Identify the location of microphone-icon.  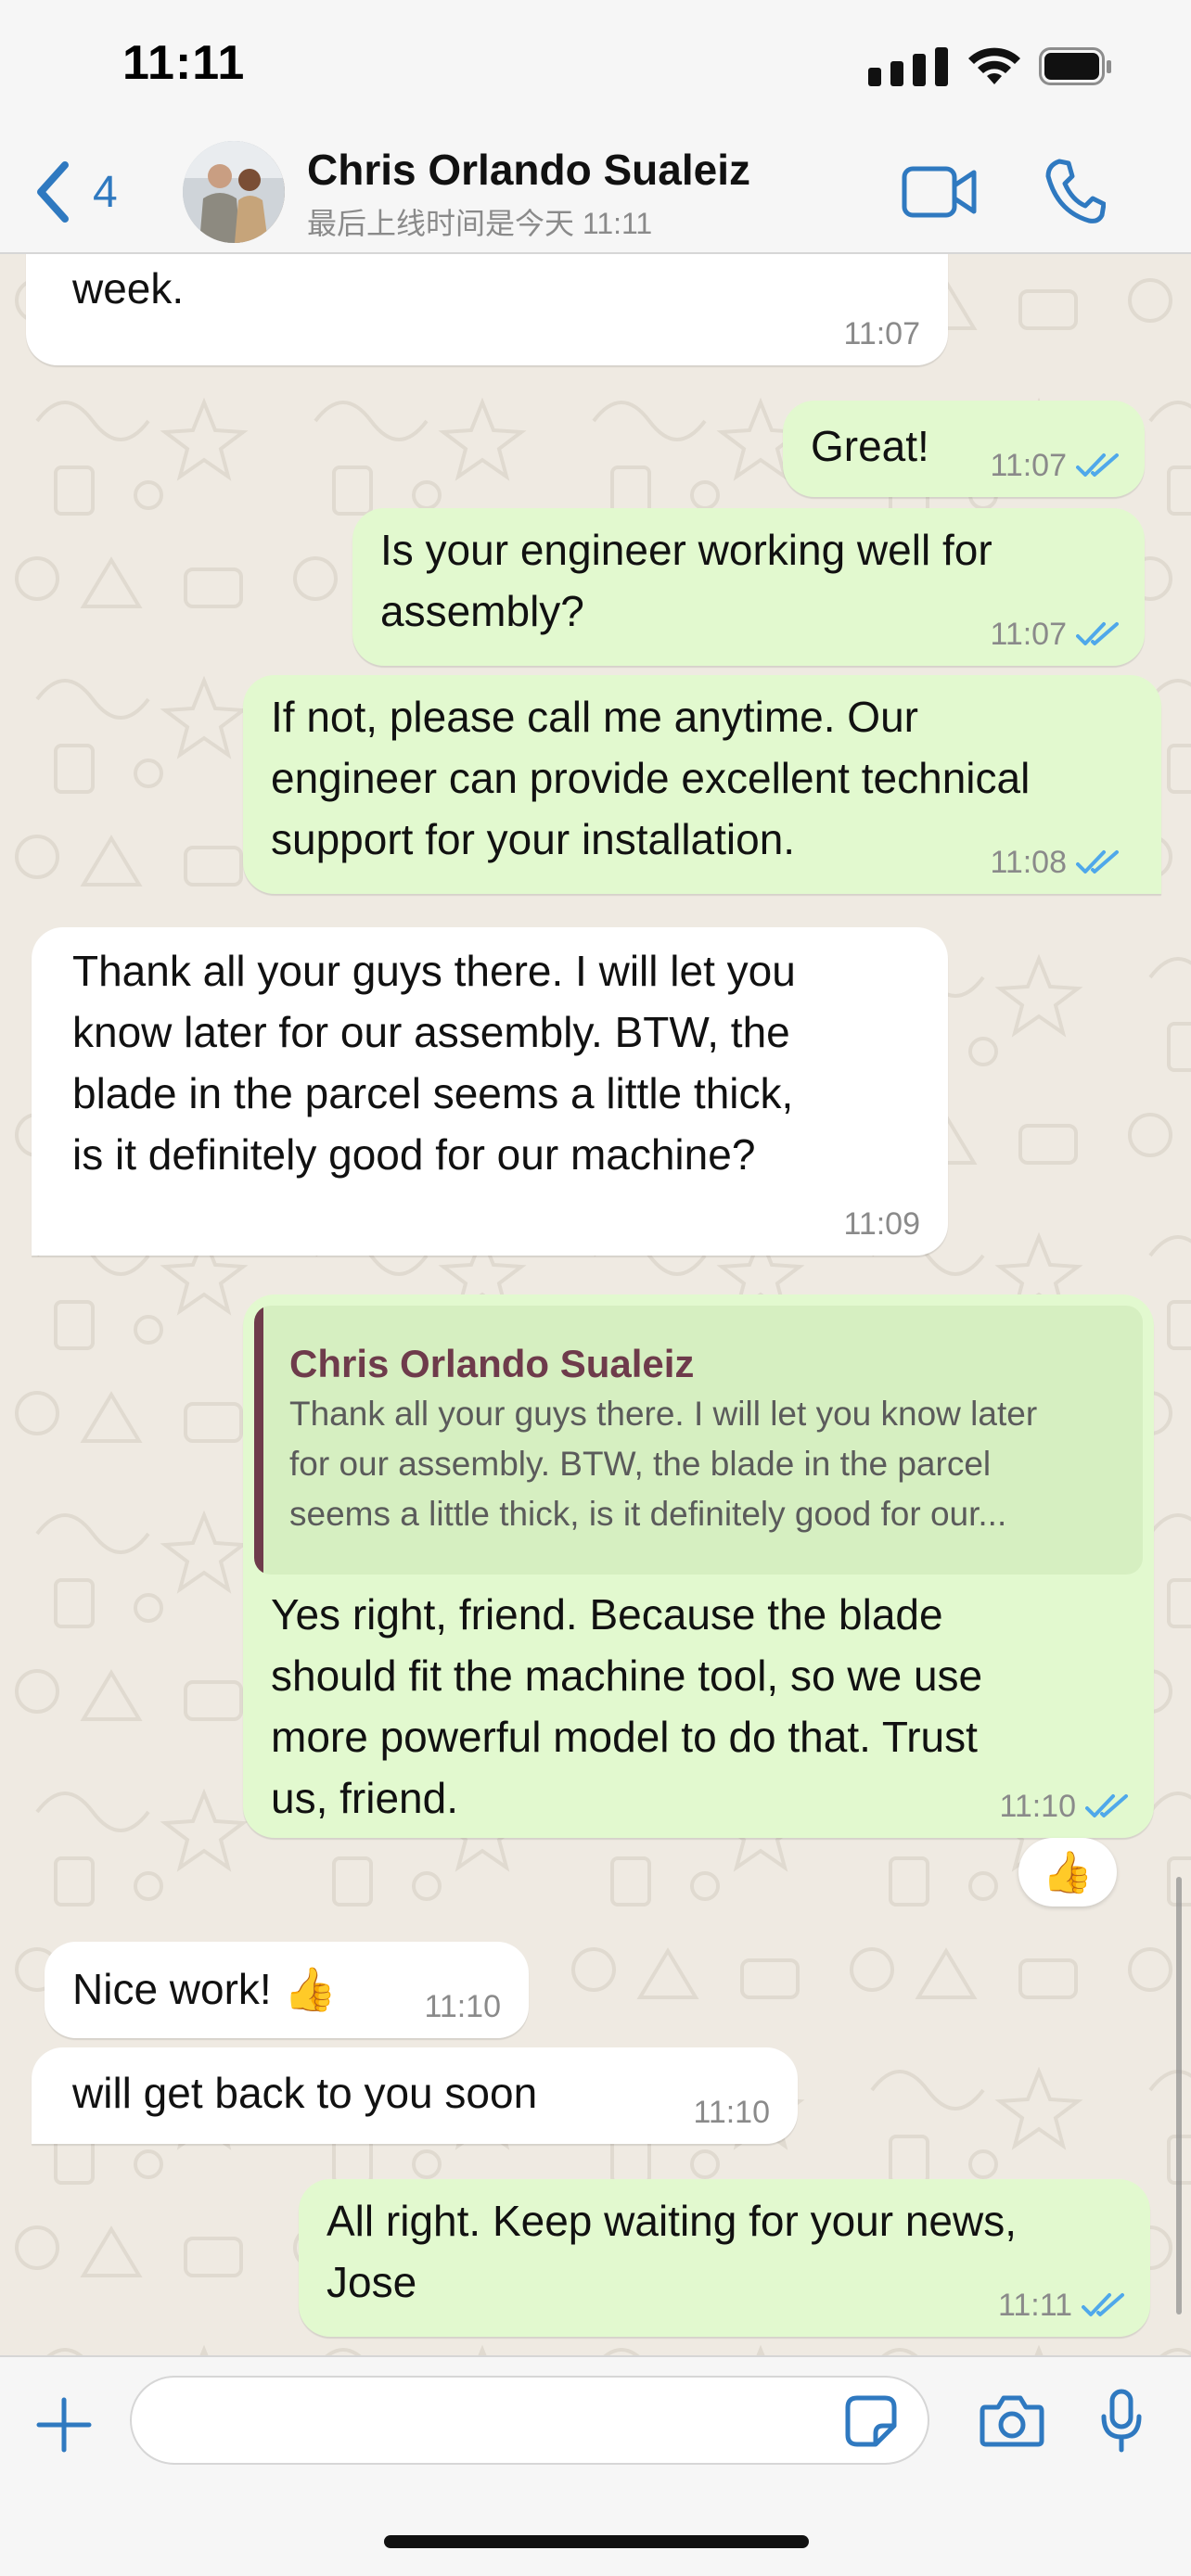
(1121, 2421).